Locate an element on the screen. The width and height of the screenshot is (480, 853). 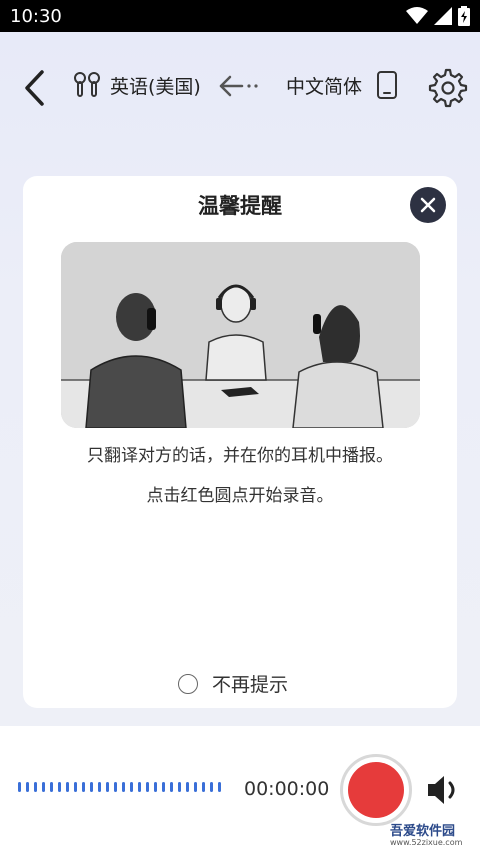
dont-remind-option: 不再提示 is located at coordinates (233, 683).